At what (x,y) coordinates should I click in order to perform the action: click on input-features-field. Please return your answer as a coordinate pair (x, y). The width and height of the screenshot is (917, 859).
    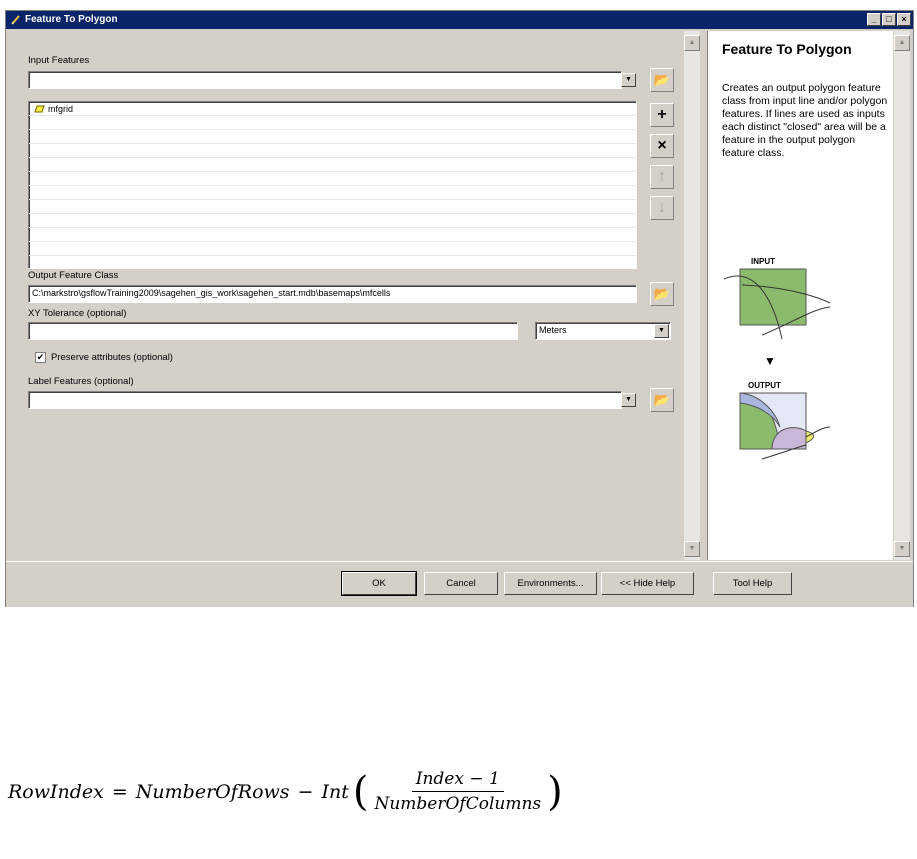
    Looking at the image, I should click on (325, 80).